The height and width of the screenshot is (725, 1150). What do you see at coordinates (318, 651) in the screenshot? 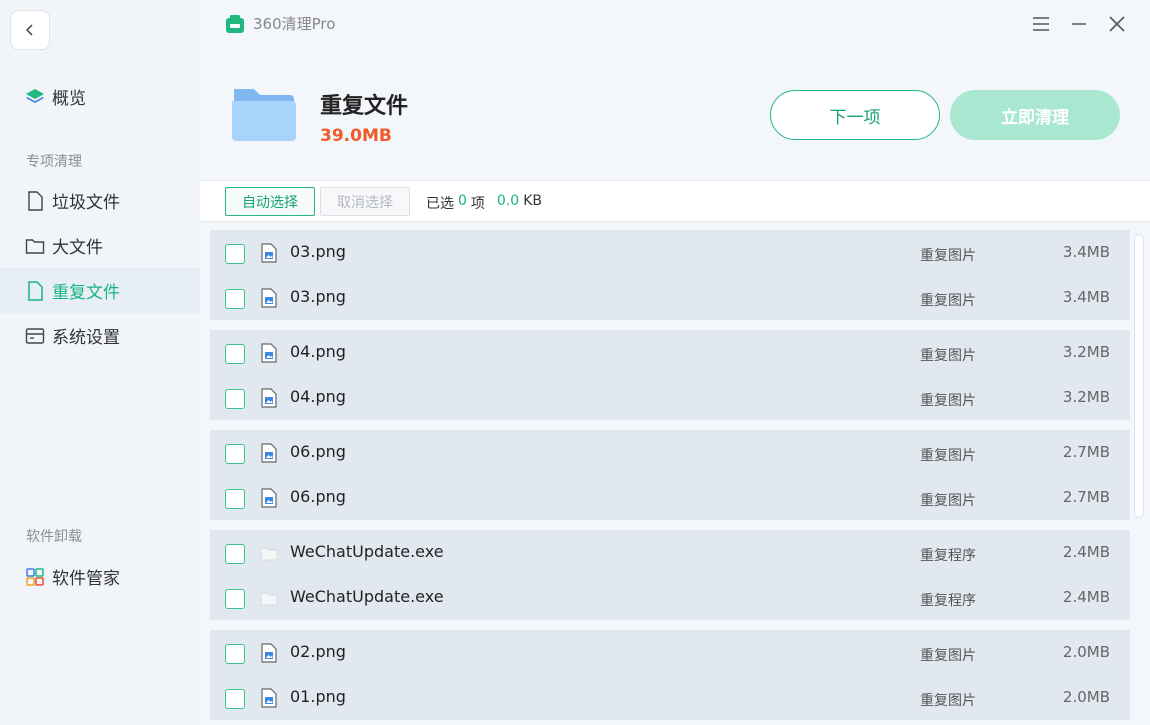
I see `file-name: 02.png` at bounding box center [318, 651].